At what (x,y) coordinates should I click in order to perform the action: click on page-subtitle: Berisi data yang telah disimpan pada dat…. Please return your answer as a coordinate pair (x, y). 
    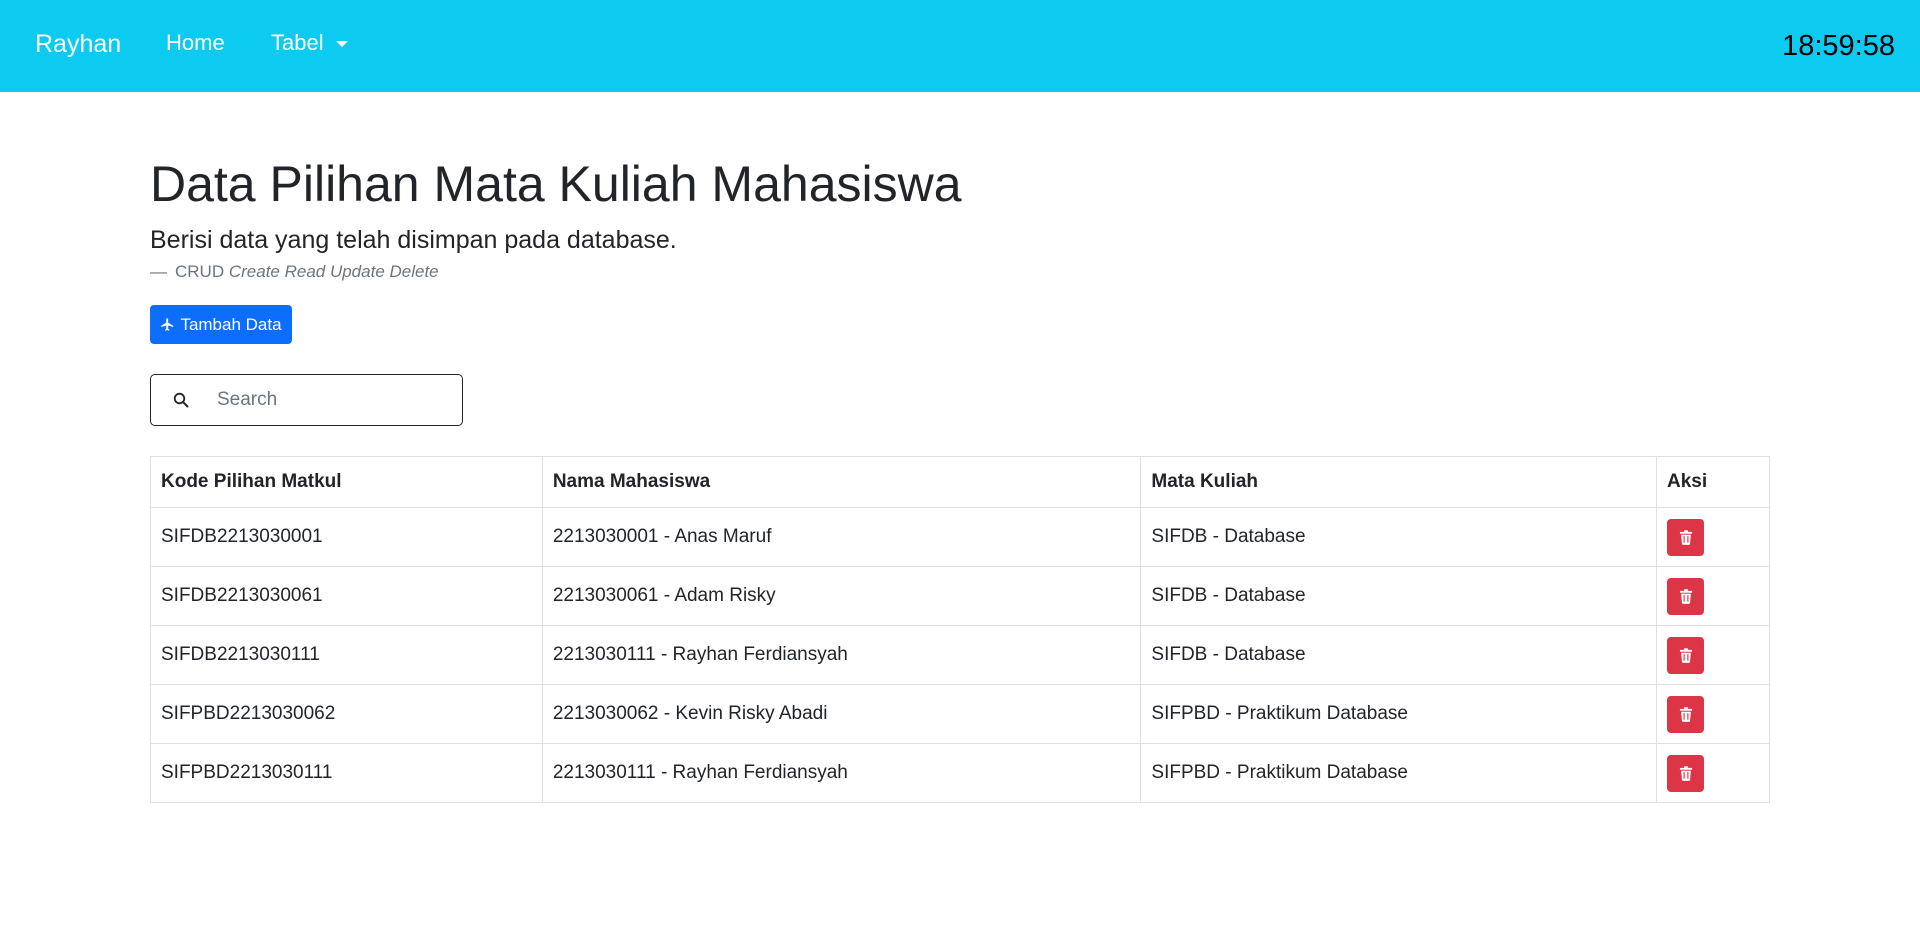
    Looking at the image, I should click on (413, 240).